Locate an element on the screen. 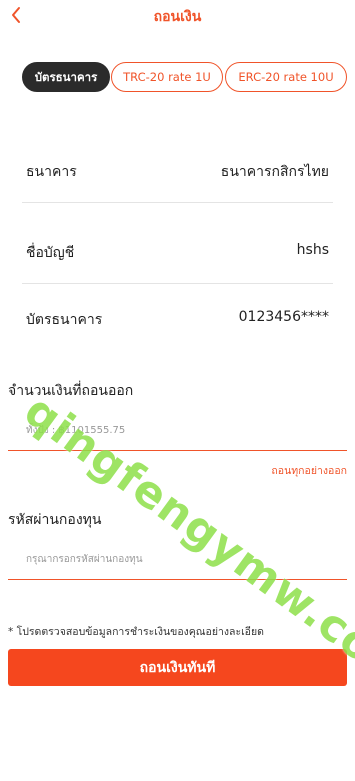 This screenshot has height=781, width=355. card-row: บัตรธนาคาร 0123456**** is located at coordinates (177, 319).